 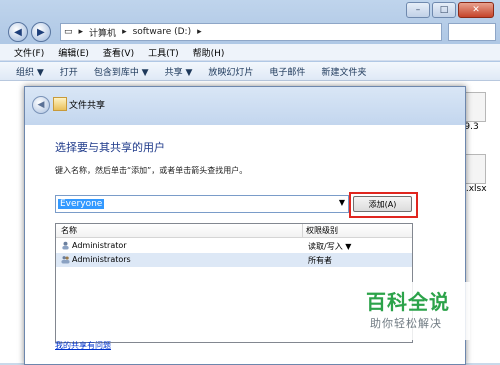 What do you see at coordinates (68, 32) in the screenshot?
I see `folder-icon: ▭` at bounding box center [68, 32].